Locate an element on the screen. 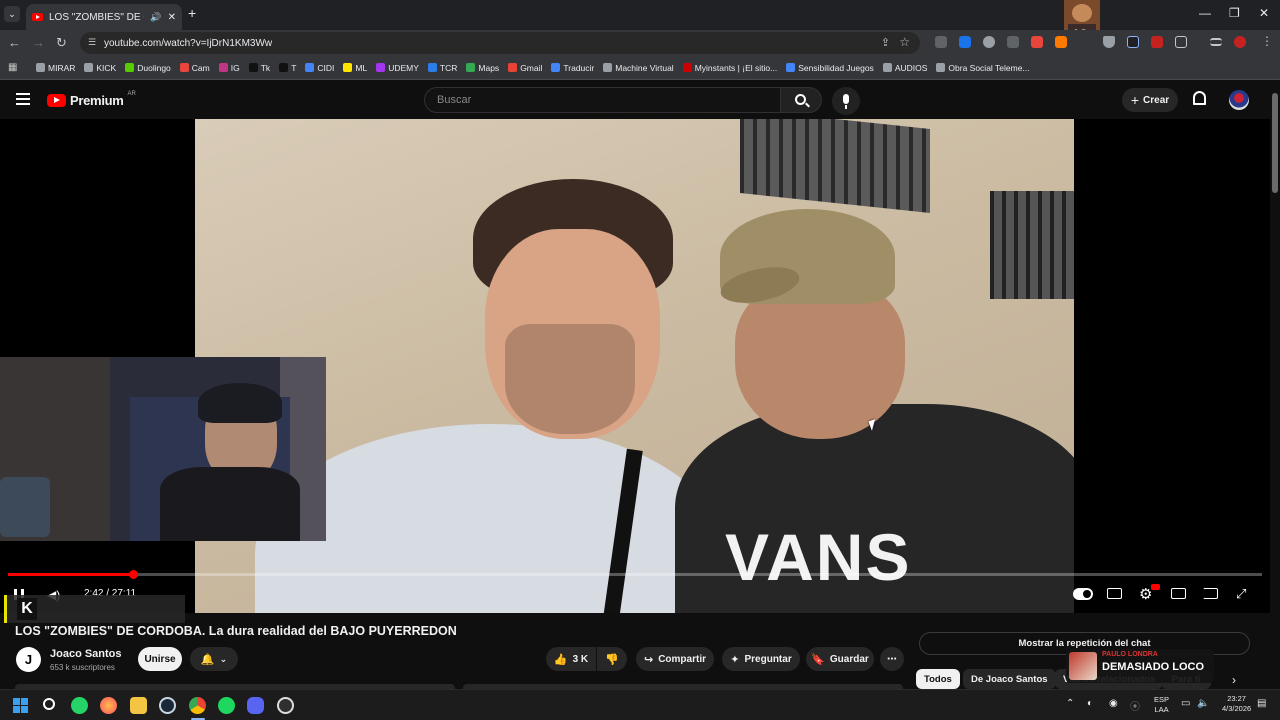 The width and height of the screenshot is (1280, 720). tray-audio-device-icon: ◐ is located at coordinates (1090, 703).